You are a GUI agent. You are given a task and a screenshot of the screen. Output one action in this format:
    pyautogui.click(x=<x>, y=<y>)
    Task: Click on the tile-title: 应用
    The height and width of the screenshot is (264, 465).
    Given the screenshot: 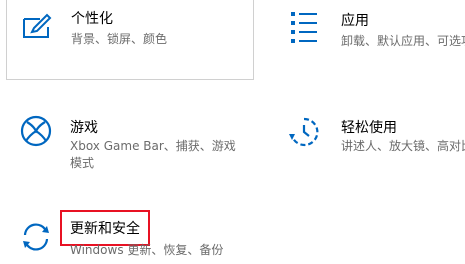 What is the action you would take?
    pyautogui.click(x=355, y=21)
    